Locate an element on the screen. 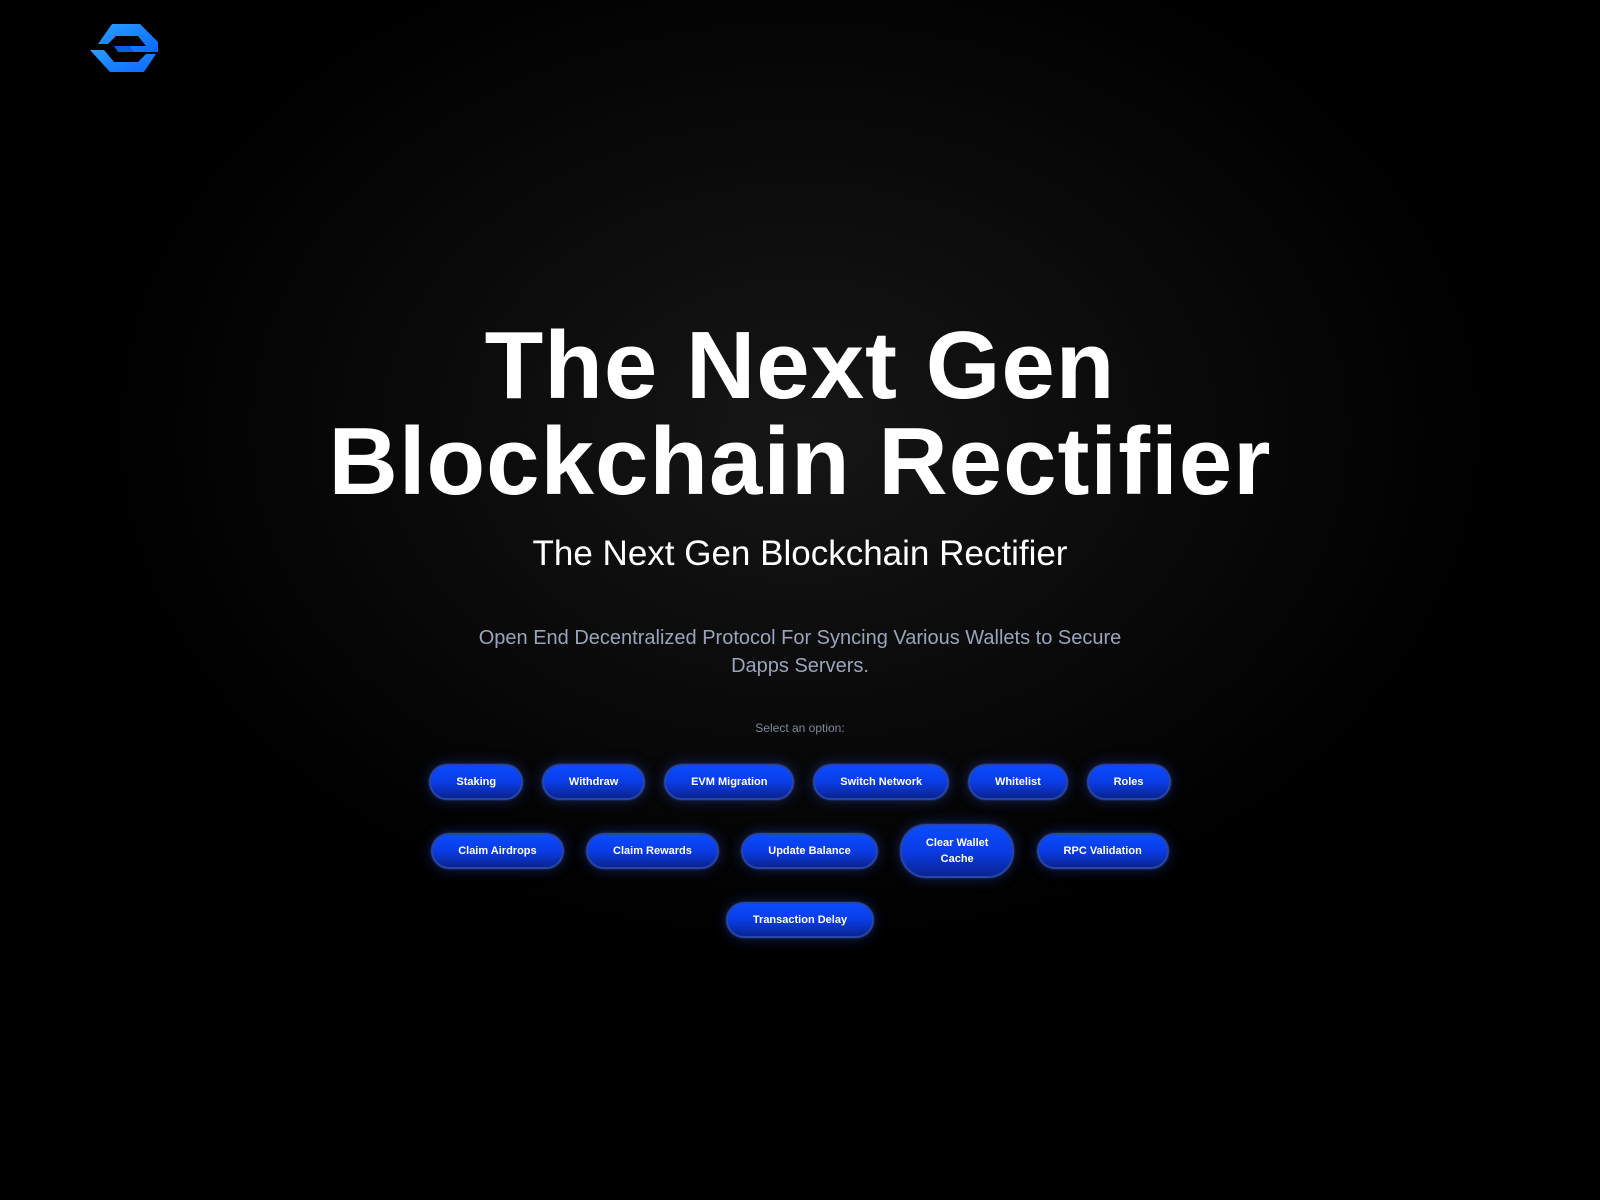 The image size is (1600, 1200). clear-wallet-cache-button: Clear Wallet Cache is located at coordinates (957, 851).